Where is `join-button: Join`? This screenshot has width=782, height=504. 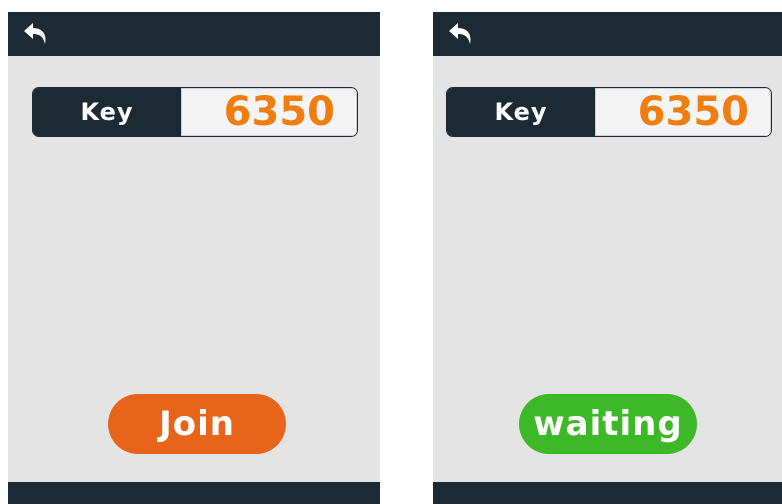
join-button: Join is located at coordinates (197, 424).